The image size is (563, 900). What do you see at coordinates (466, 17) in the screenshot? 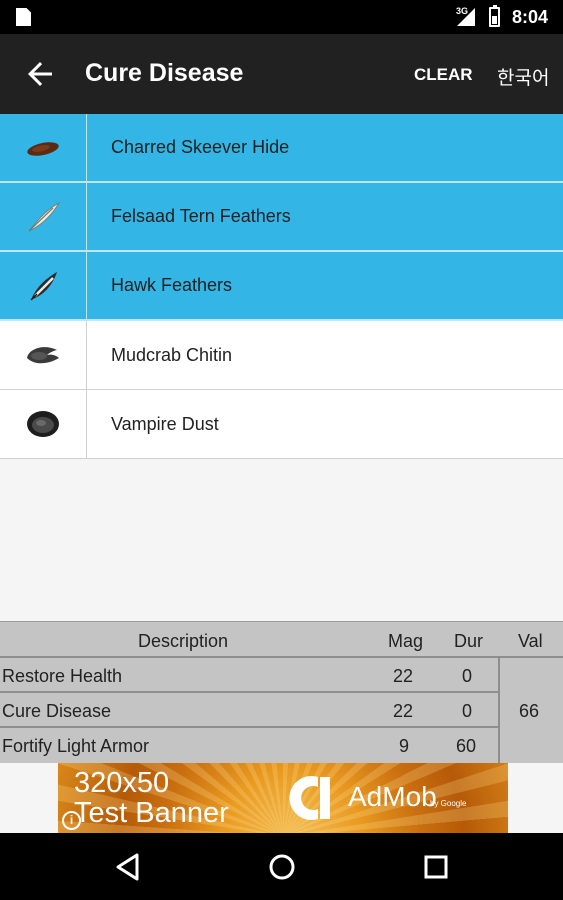
I see `signal-icon` at bounding box center [466, 17].